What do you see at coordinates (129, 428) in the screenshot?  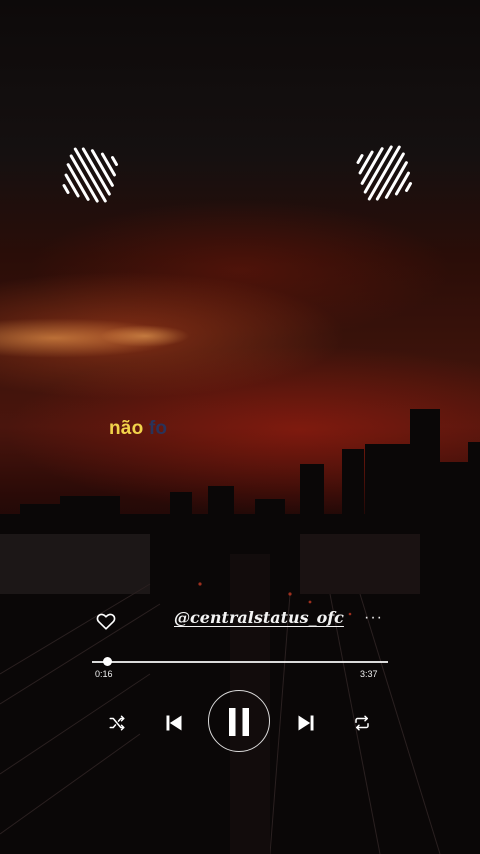 I see `lyric-text: não` at bounding box center [129, 428].